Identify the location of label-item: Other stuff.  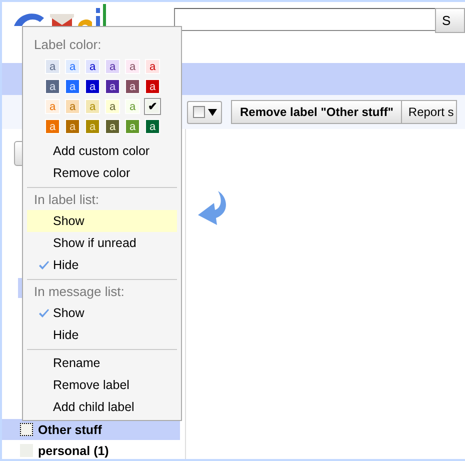
(91, 429).